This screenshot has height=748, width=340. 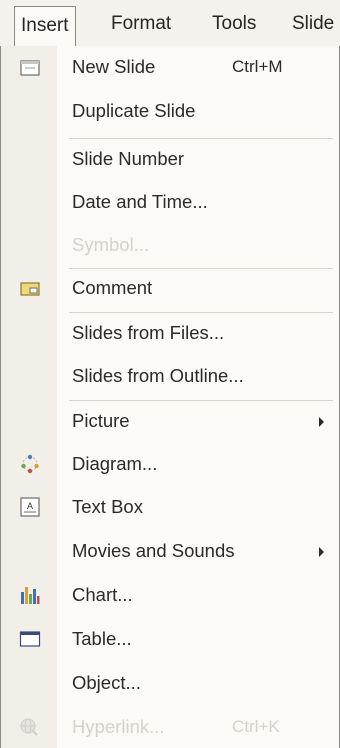 What do you see at coordinates (170, 289) in the screenshot?
I see `menu-item-comment: Comment` at bounding box center [170, 289].